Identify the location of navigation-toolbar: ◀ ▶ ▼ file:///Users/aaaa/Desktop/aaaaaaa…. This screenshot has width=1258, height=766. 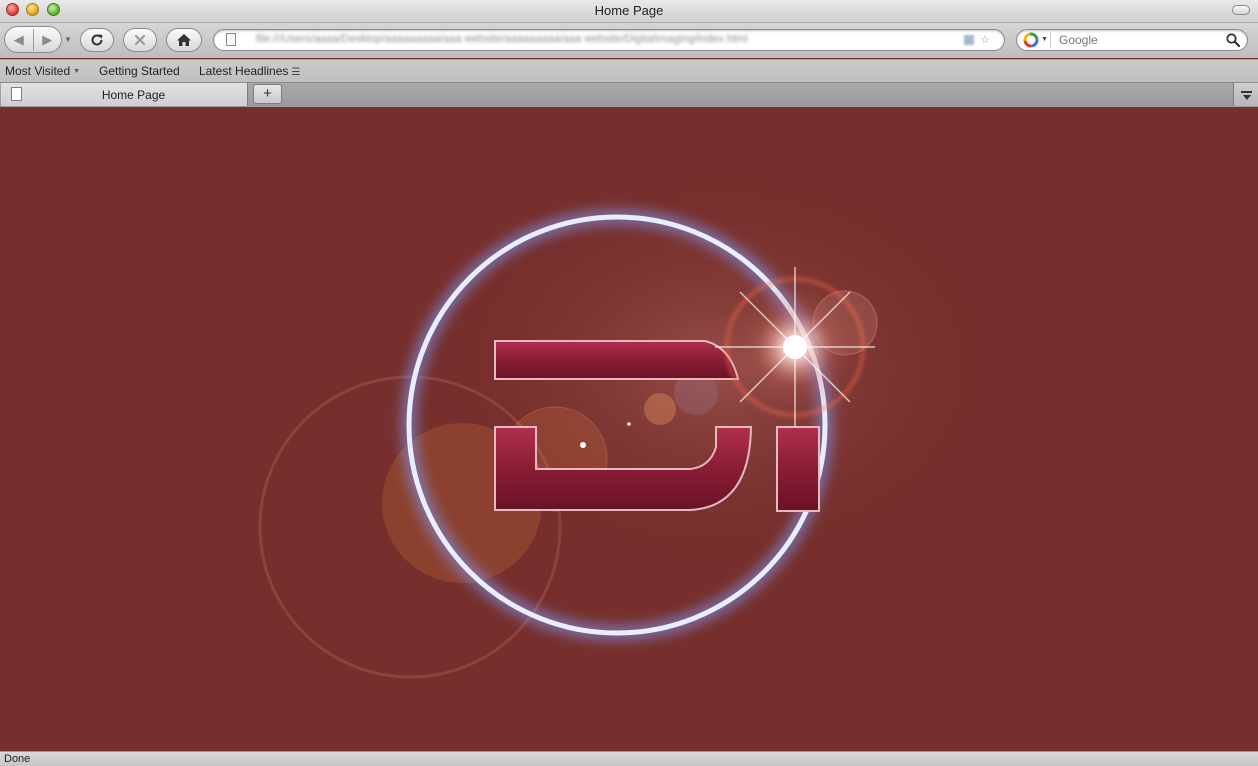
(629, 40).